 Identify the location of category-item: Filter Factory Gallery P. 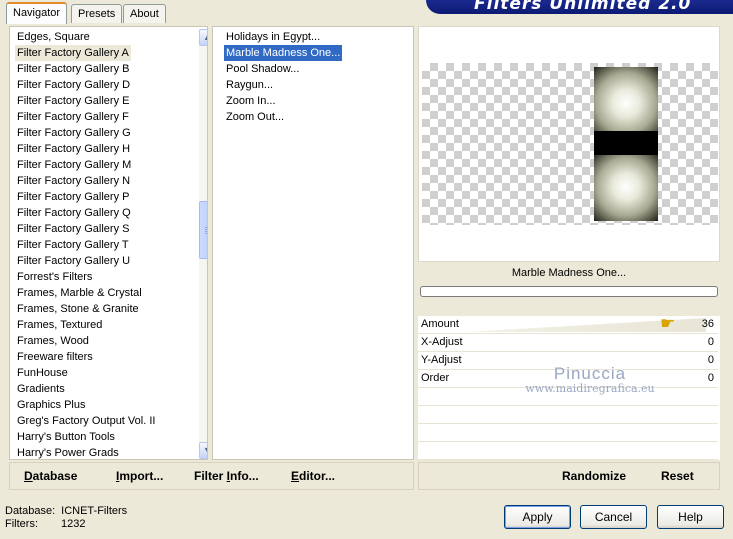
(73, 197).